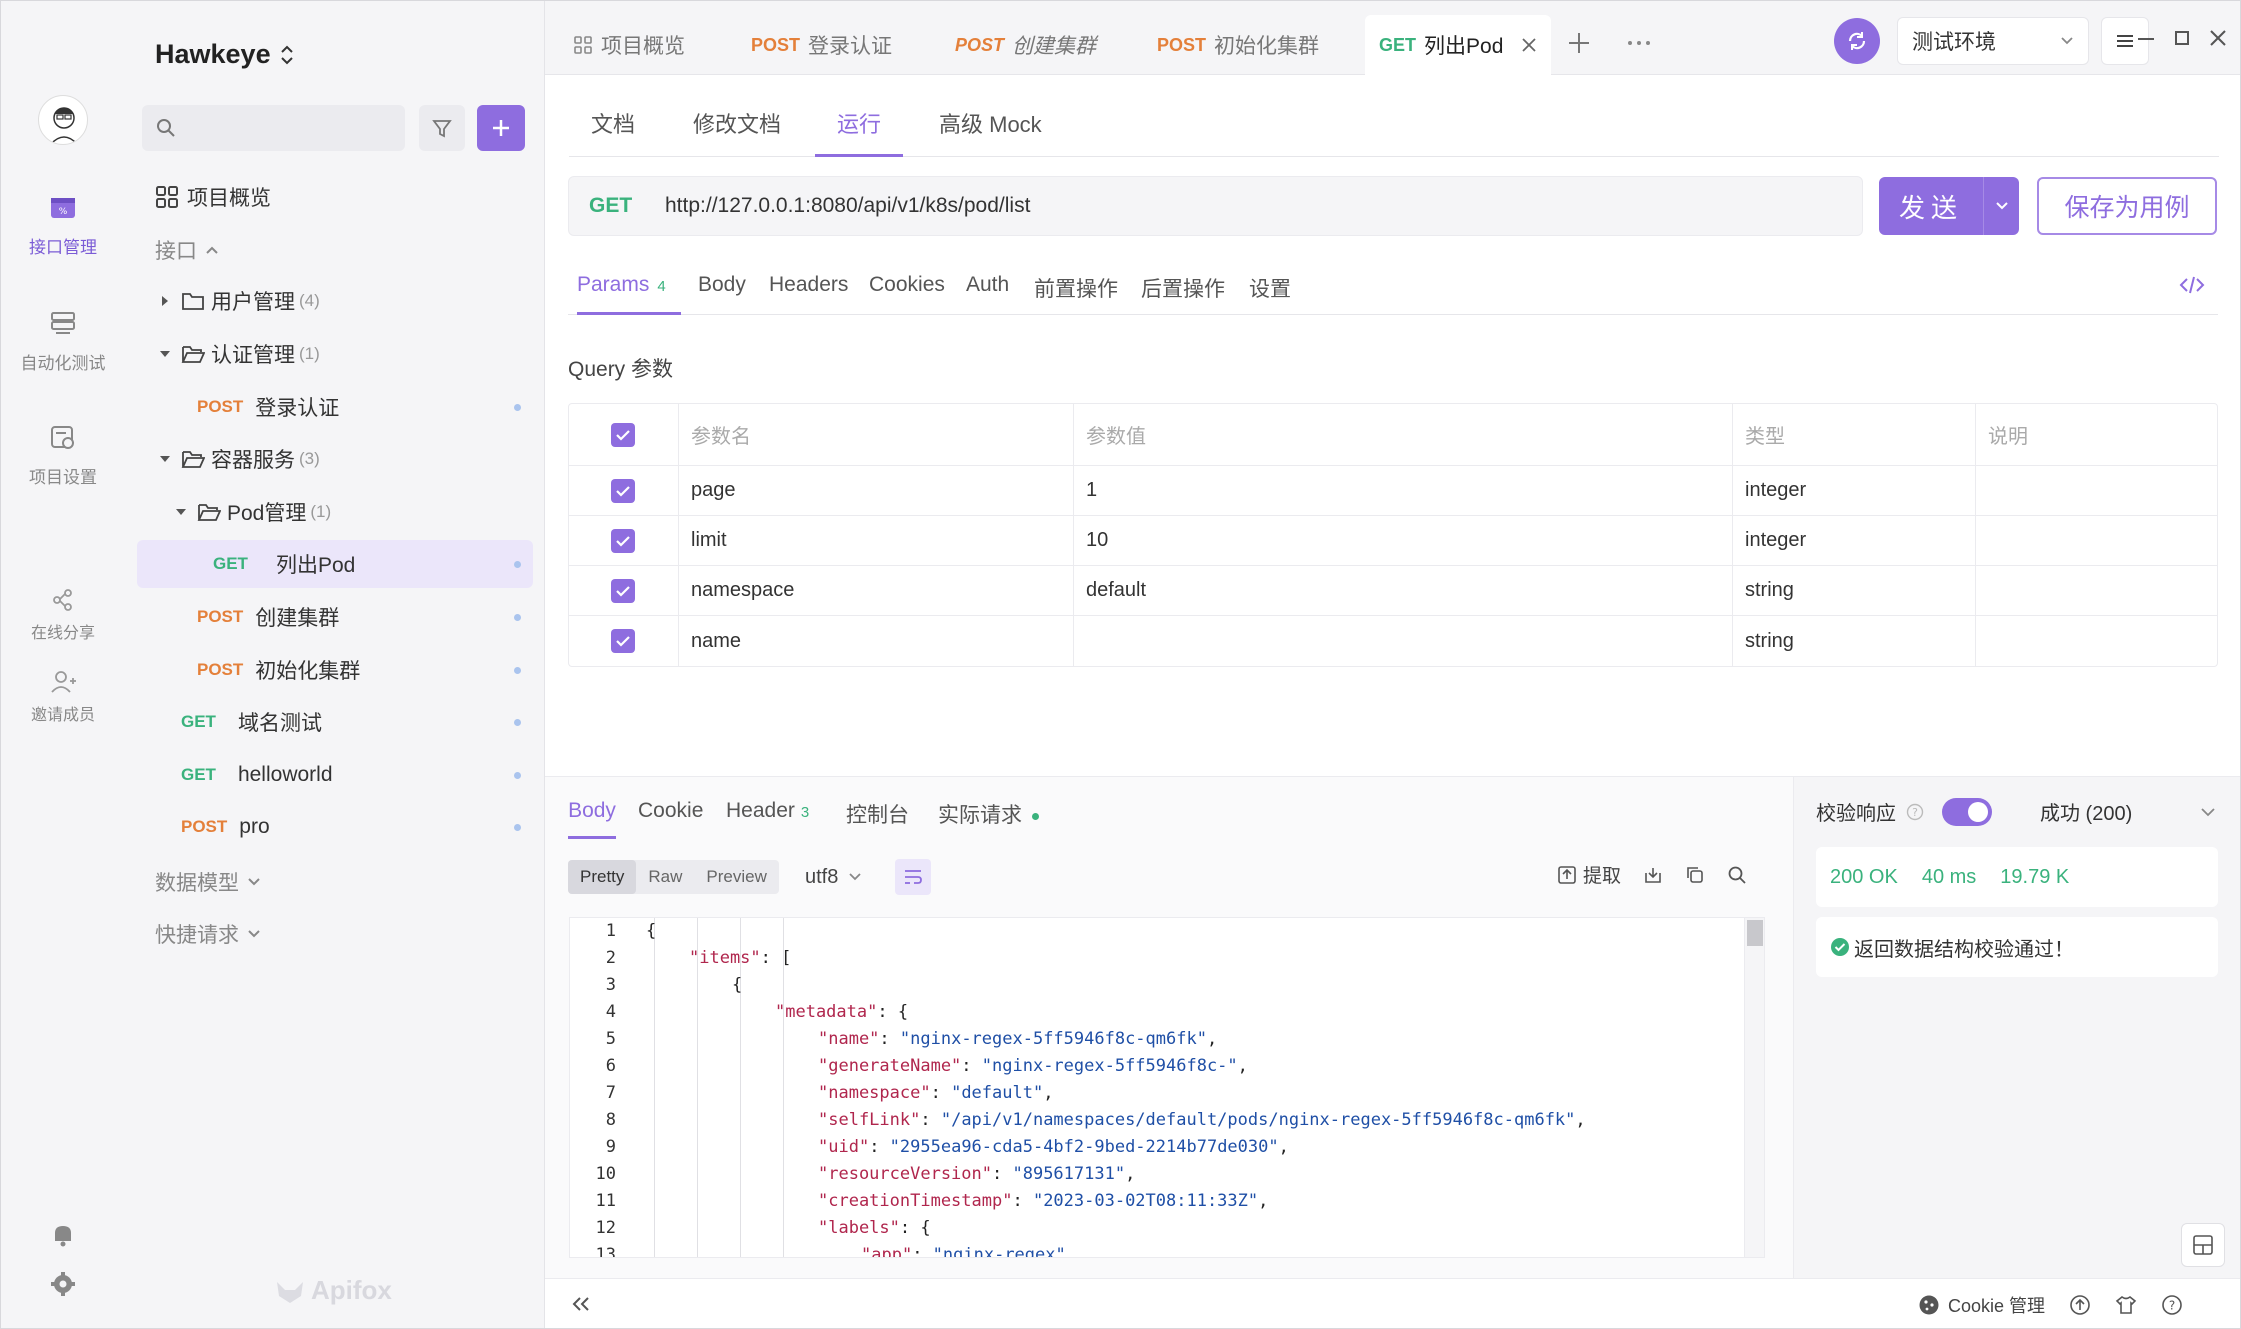 The height and width of the screenshot is (1329, 2241). I want to click on environment-sync-button, so click(1857, 41).